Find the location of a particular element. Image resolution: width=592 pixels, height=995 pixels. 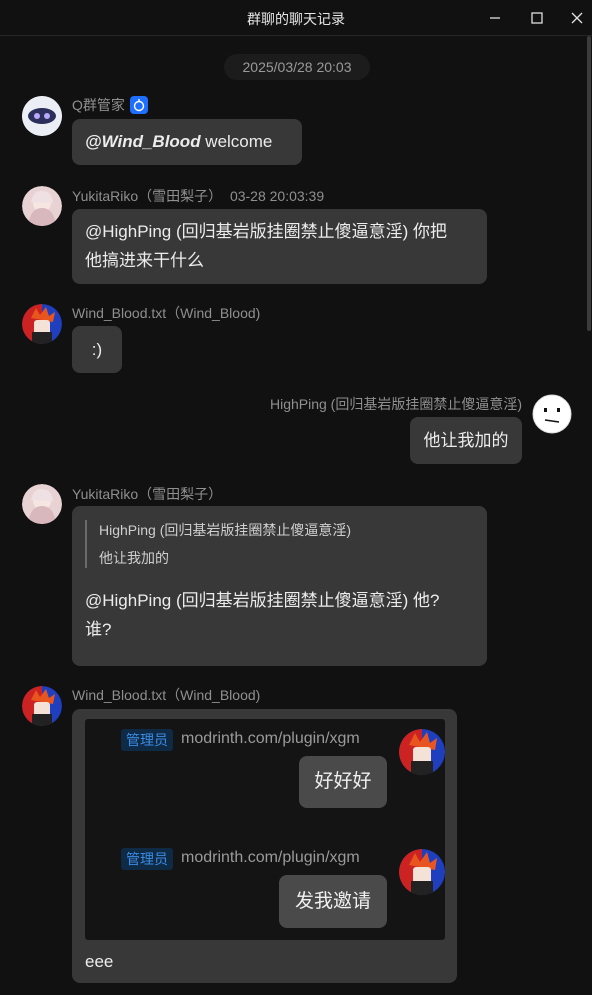

sender-name: HighPing (回归基岩版挂圈禁止傻逼意淫) is located at coordinates (395, 404).